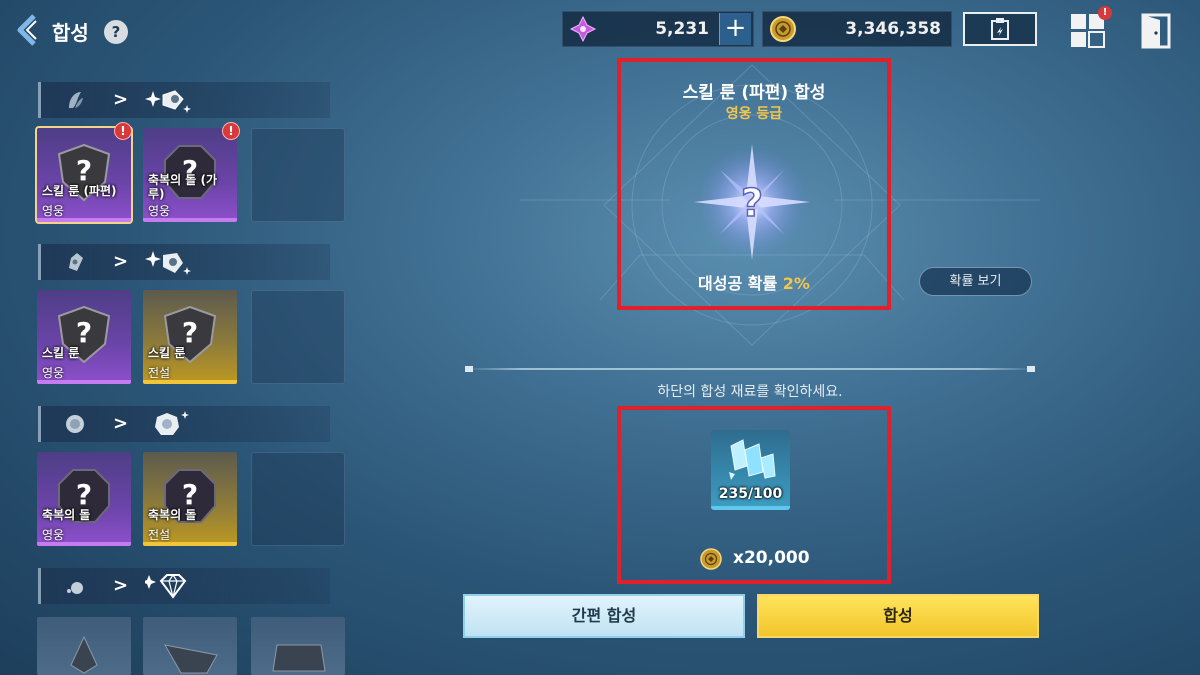  I want to click on category-header-gem: >, so click(184, 586).